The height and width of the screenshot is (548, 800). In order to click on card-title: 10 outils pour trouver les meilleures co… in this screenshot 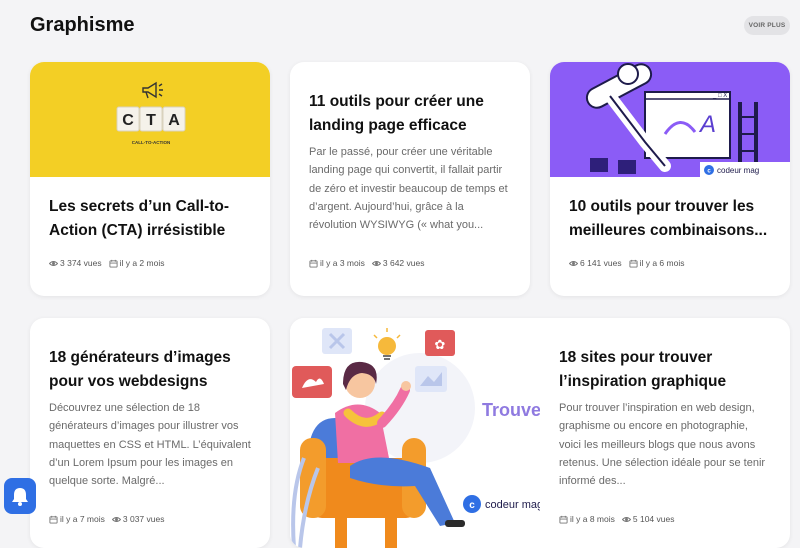, I will do `click(675, 218)`.